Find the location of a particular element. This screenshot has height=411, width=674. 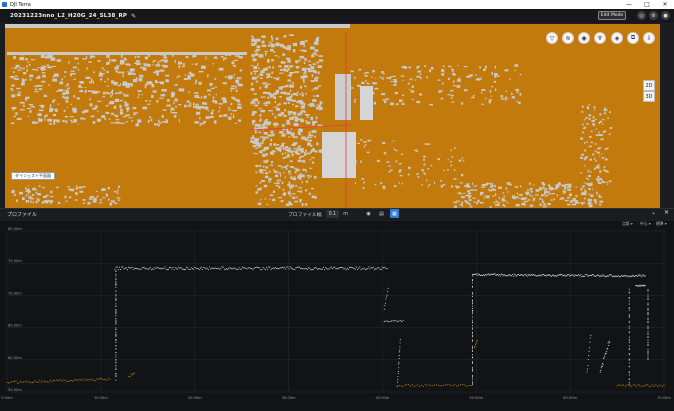

filter-icon: ▽ is located at coordinates (552, 38).